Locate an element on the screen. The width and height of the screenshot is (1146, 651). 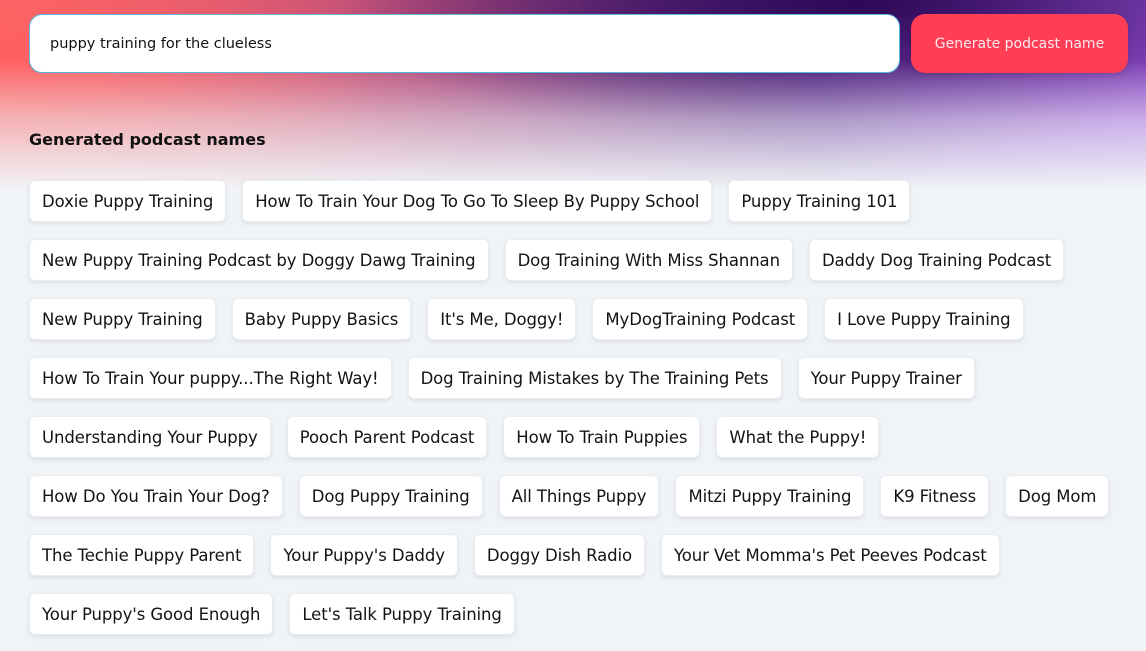
podcast-name-chip: Your Puppy Trainer is located at coordinates (886, 378).